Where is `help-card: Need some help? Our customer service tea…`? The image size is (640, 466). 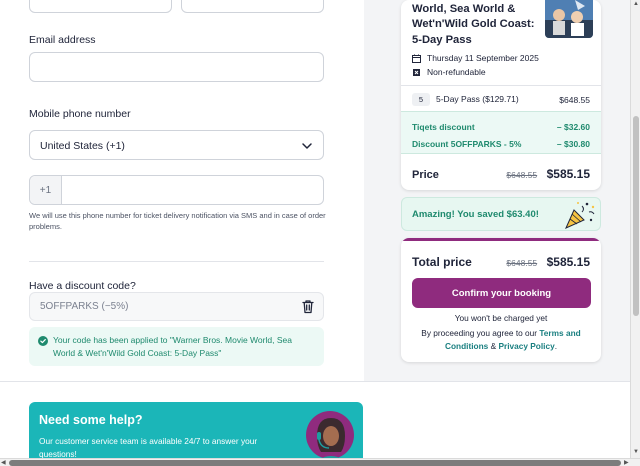 help-card: Need some help? Our customer service tea… is located at coordinates (196, 434).